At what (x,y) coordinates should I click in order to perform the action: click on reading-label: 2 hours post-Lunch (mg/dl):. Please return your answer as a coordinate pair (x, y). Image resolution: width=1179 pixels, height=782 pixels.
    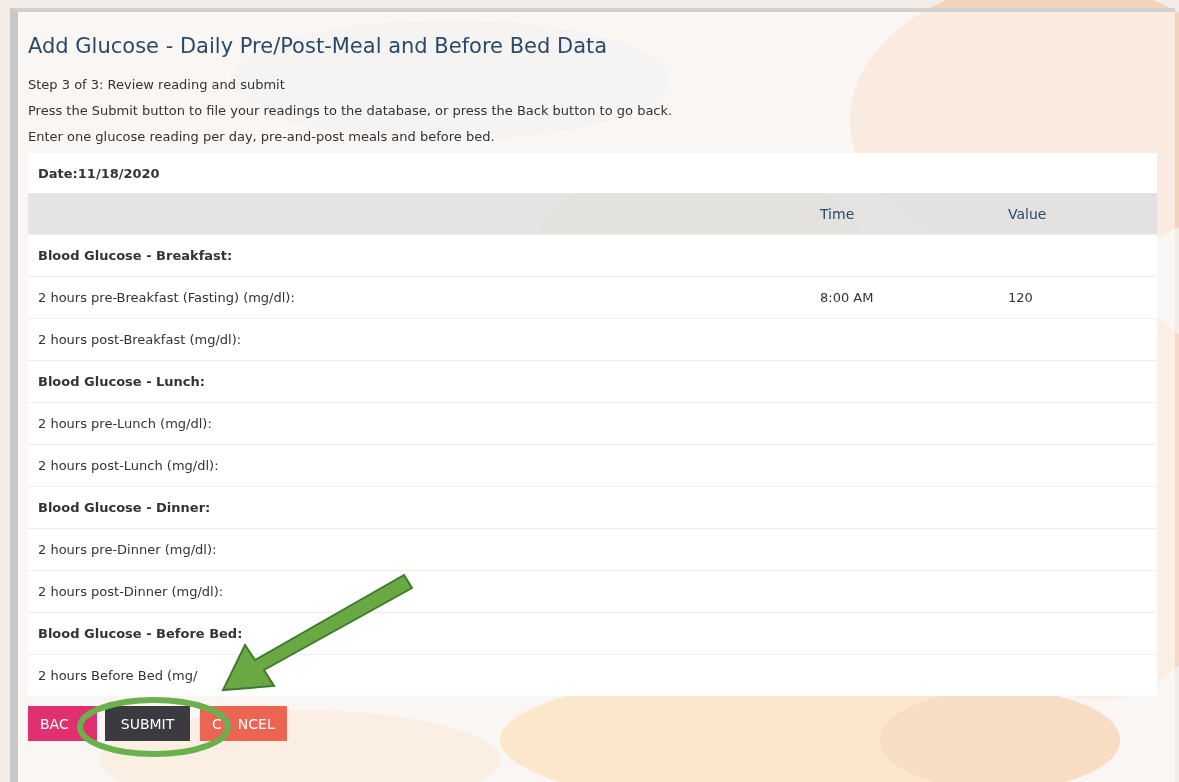
    Looking at the image, I should click on (128, 465).